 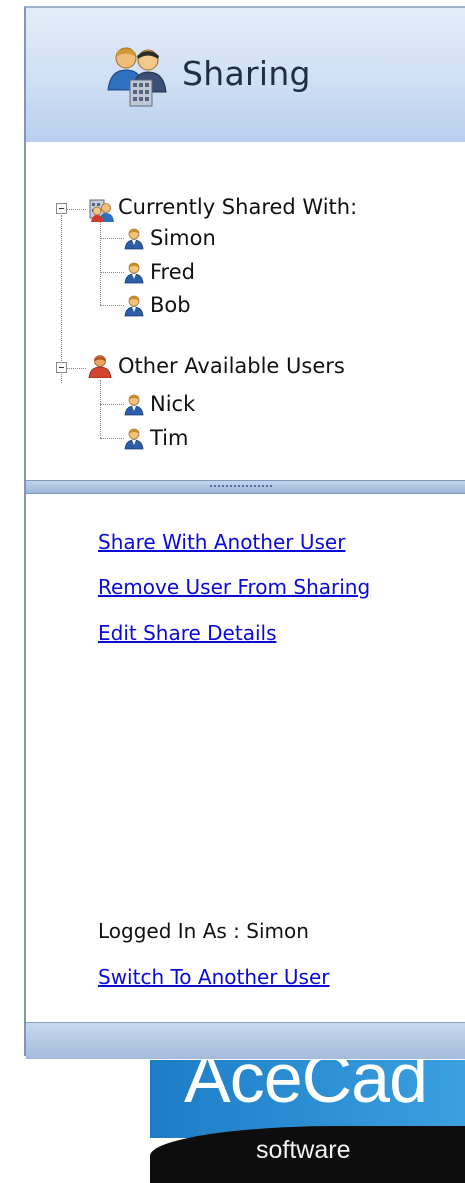 What do you see at coordinates (245, 1040) in the screenshot?
I see `panel-footer` at bounding box center [245, 1040].